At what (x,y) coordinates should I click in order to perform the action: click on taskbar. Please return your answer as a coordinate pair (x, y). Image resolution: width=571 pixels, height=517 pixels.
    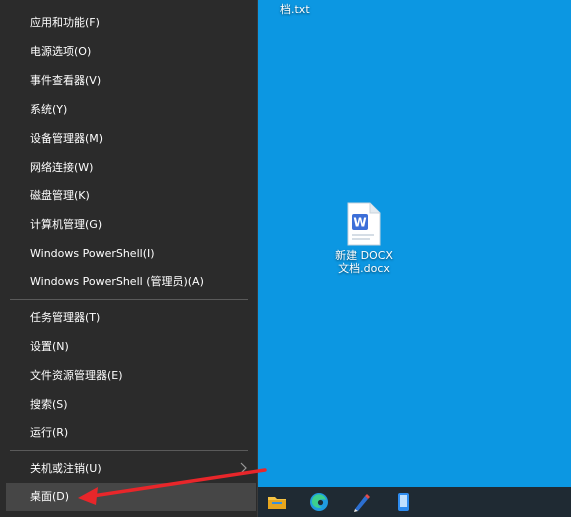
    Looking at the image, I should click on (414, 502).